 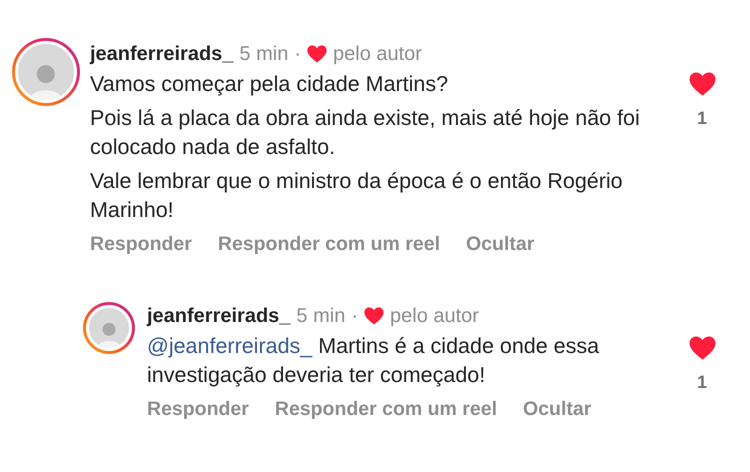 What do you see at coordinates (365, 133) in the screenshot?
I see `comment-text: Pois lá a placa da obra ainda existe, mais até hoje não foi colocado nada de asfalto.` at bounding box center [365, 133].